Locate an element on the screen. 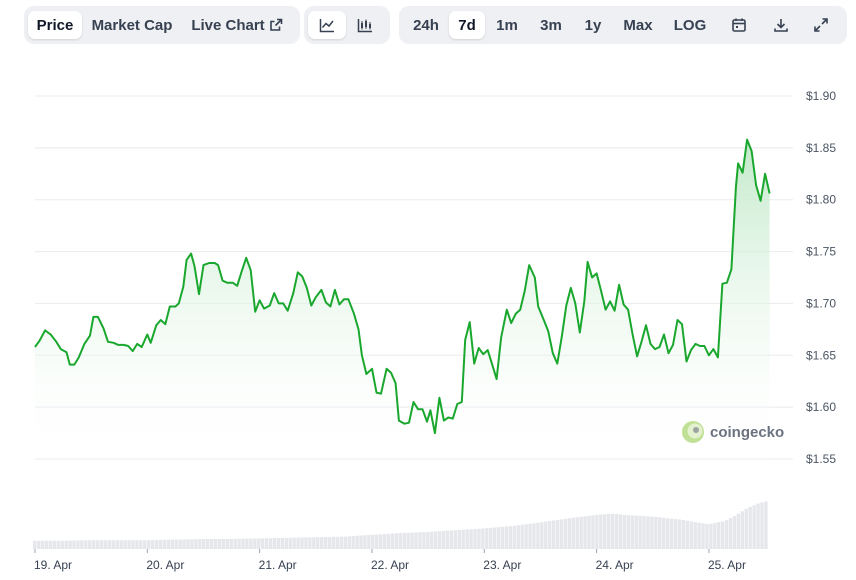 The width and height of the screenshot is (856, 580). y-axis: $1.90 $1.85 $1.80 $1.75 $1.70 $1.65 $1.60 $1.55 is located at coordinates (821, 277).